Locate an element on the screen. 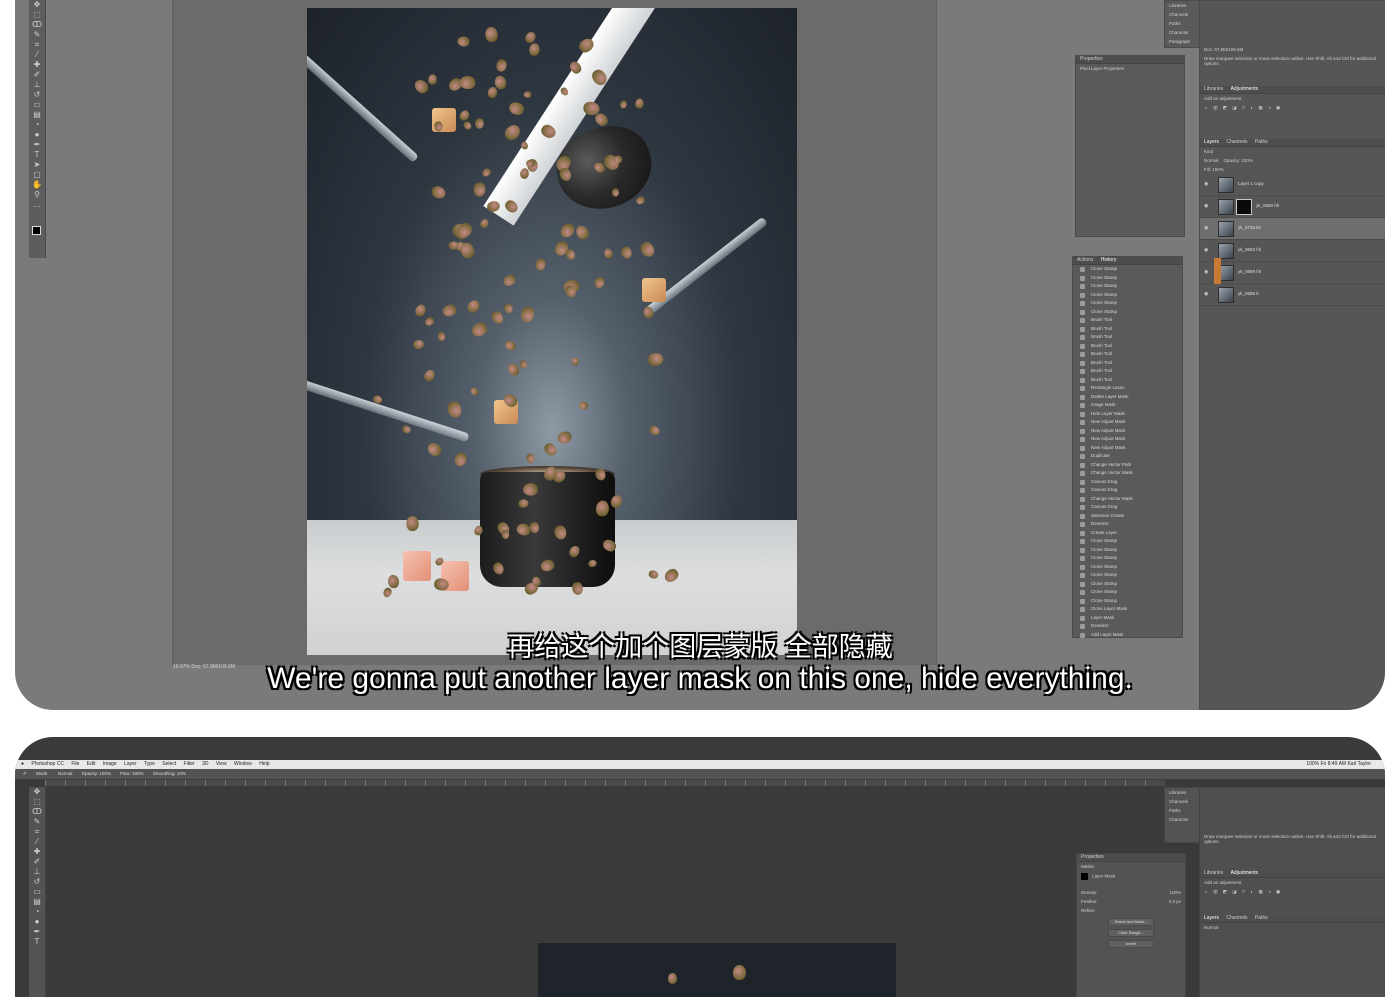 The height and width of the screenshot is (997, 1400). fill-field: Fill: 100% is located at coordinates (1214, 169).